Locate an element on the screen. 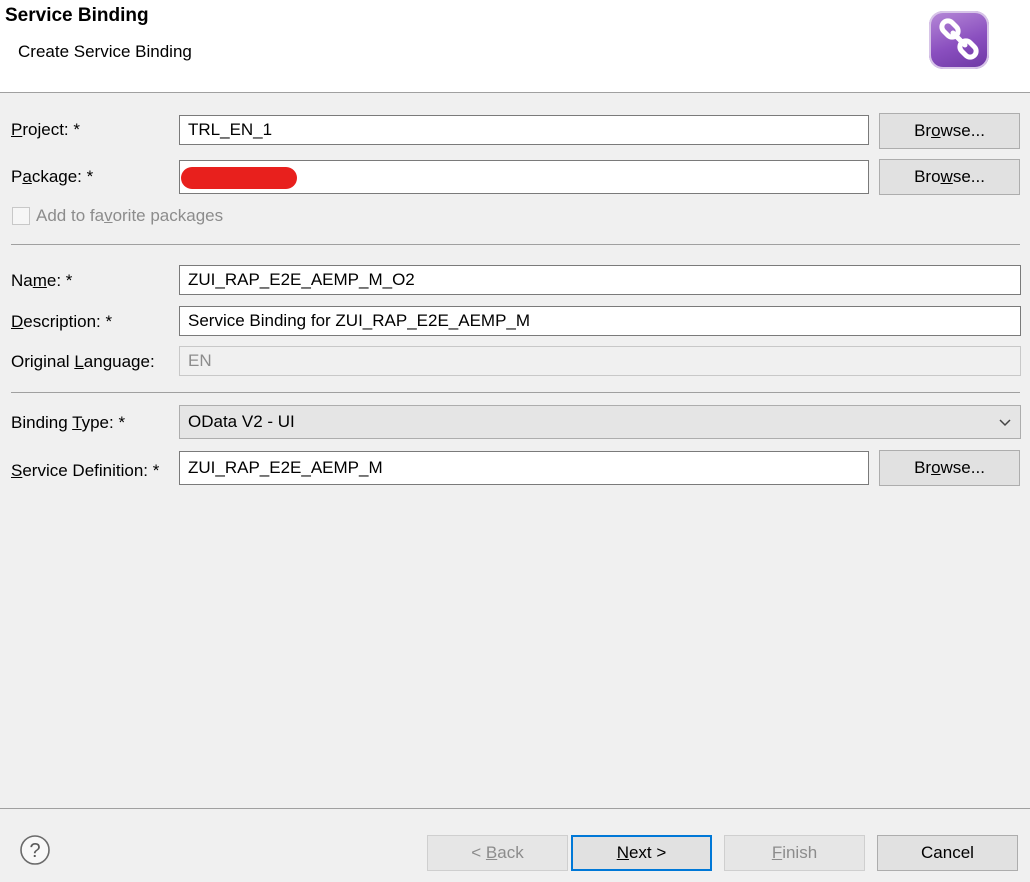 This screenshot has height=882, width=1030. project-label: Project: * is located at coordinates (45, 129).